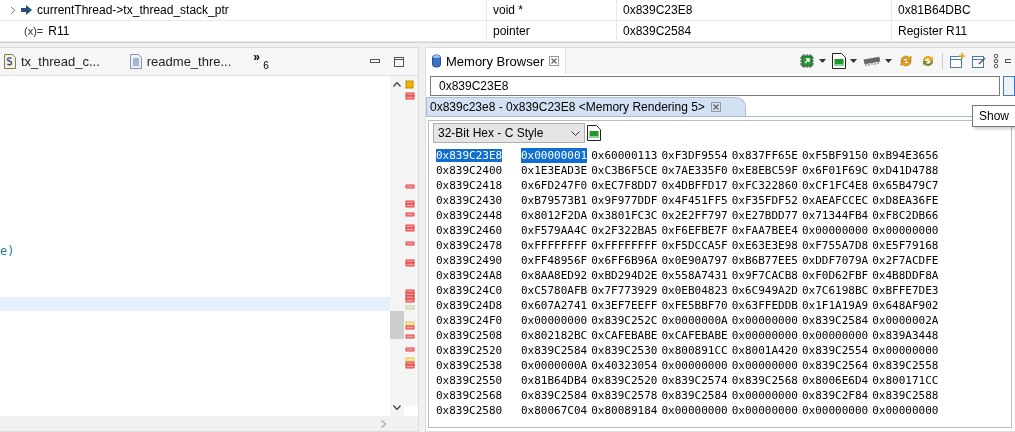 Image resolution: width=1015 pixels, height=432 pixels. I want to click on memory-cell: 0x839C2578, so click(624, 395).